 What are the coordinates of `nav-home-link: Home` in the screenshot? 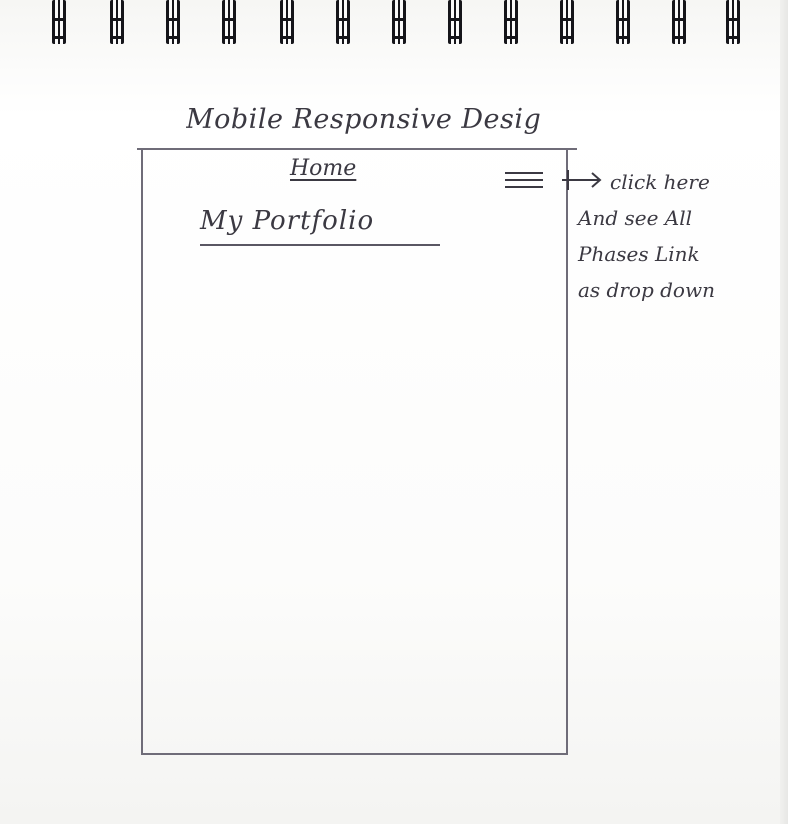 It's located at (323, 168).